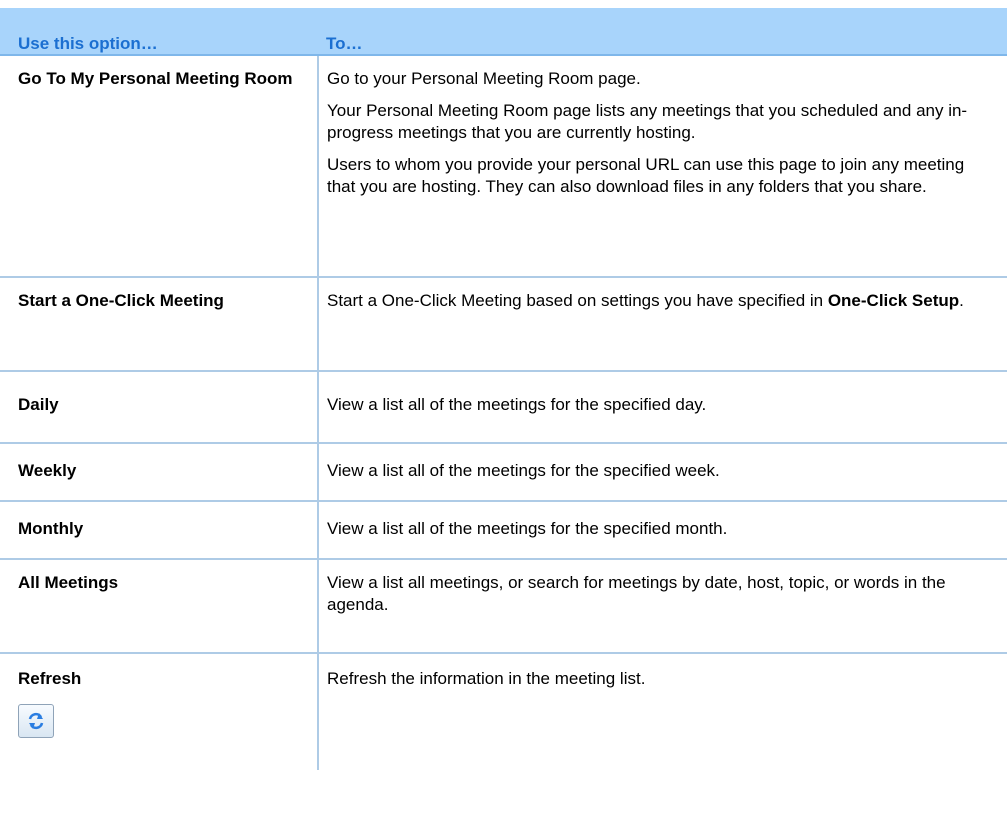 The image size is (1007, 839). Describe the element at coordinates (155, 78) in the screenshot. I see `option-label: Go To My Personal Meeting Room` at that location.